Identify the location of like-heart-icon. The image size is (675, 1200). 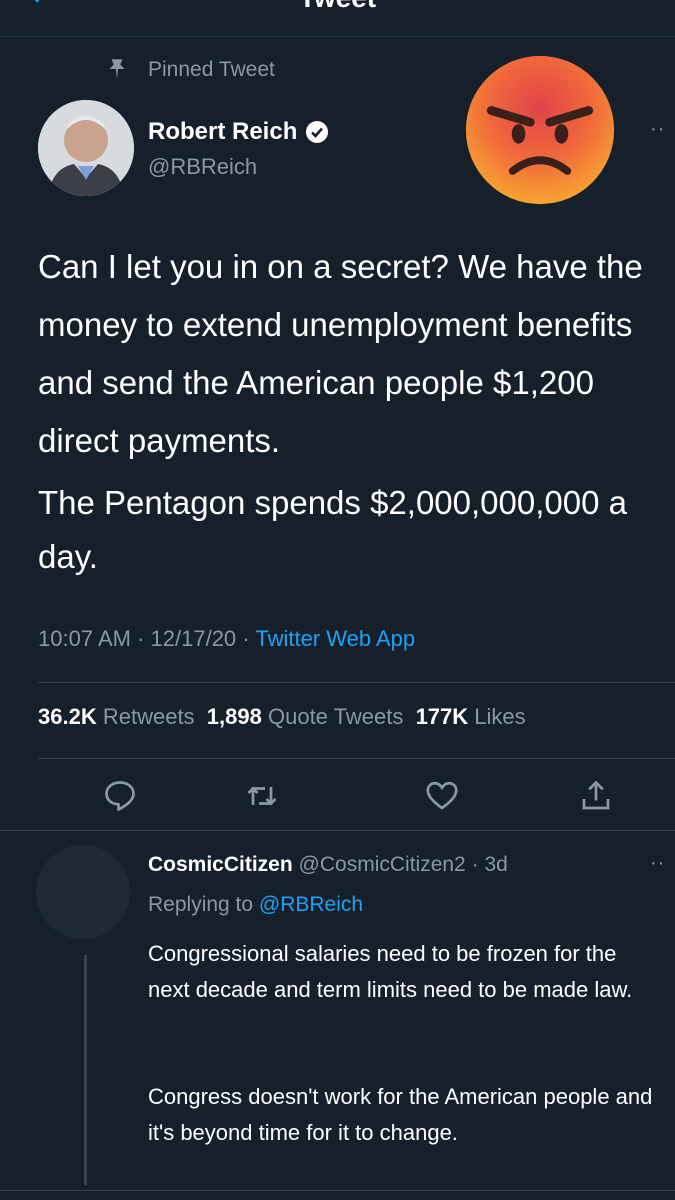
(442, 796).